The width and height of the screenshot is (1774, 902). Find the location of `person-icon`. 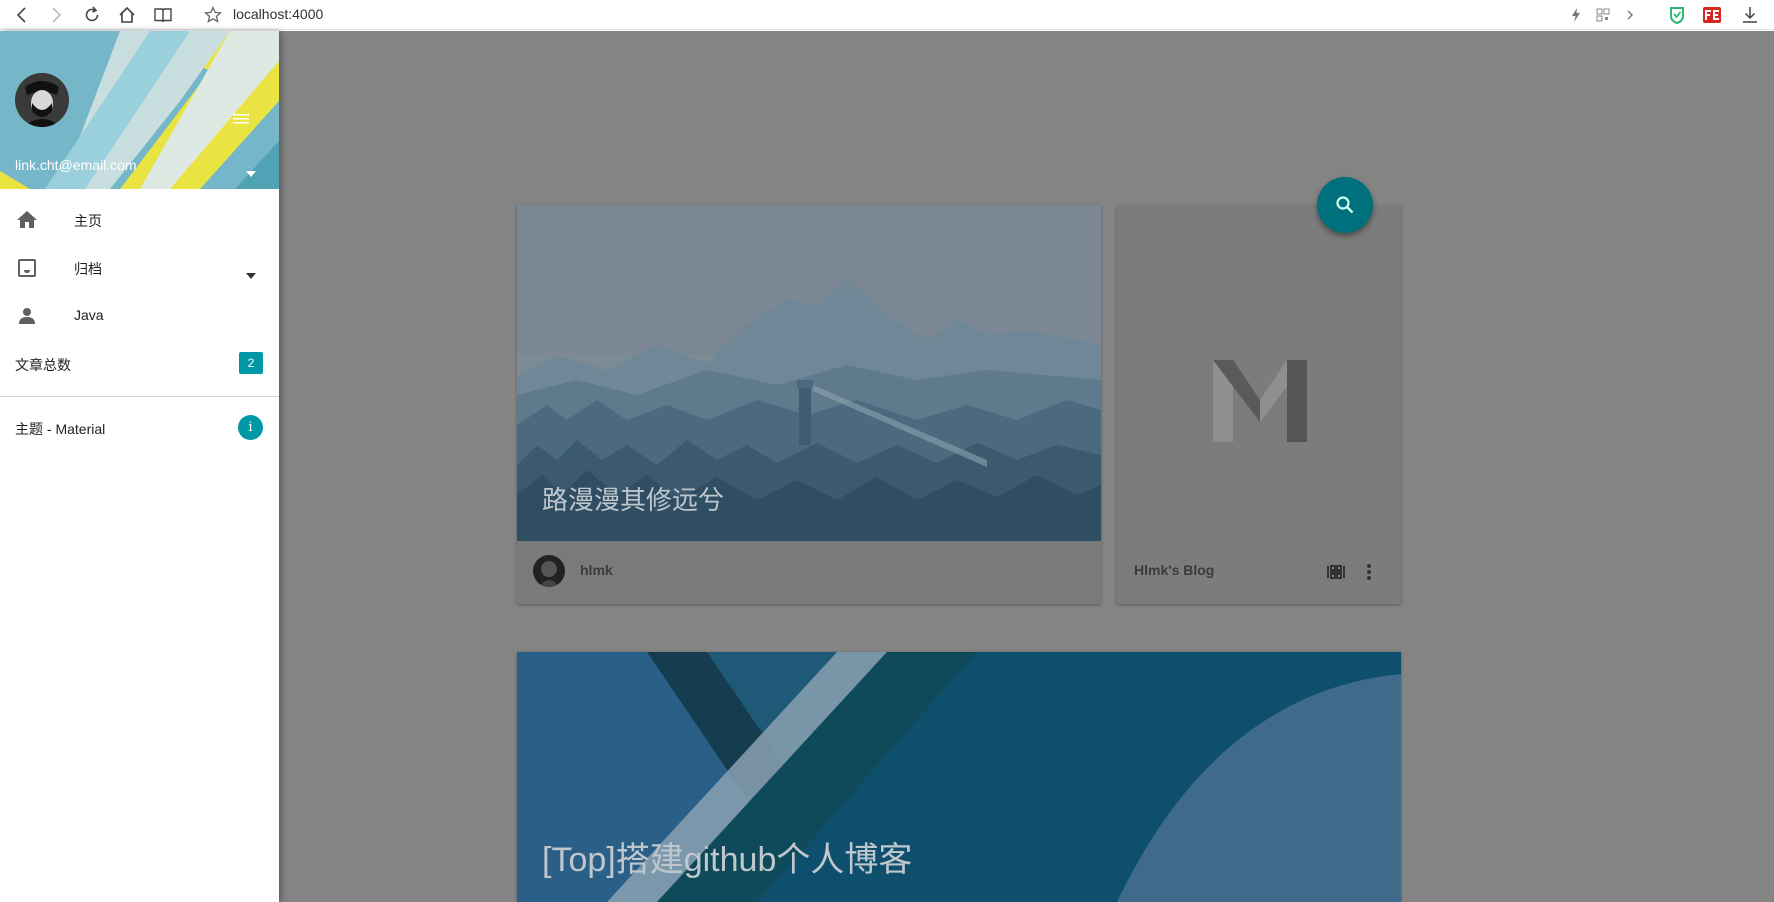

person-icon is located at coordinates (27, 316).